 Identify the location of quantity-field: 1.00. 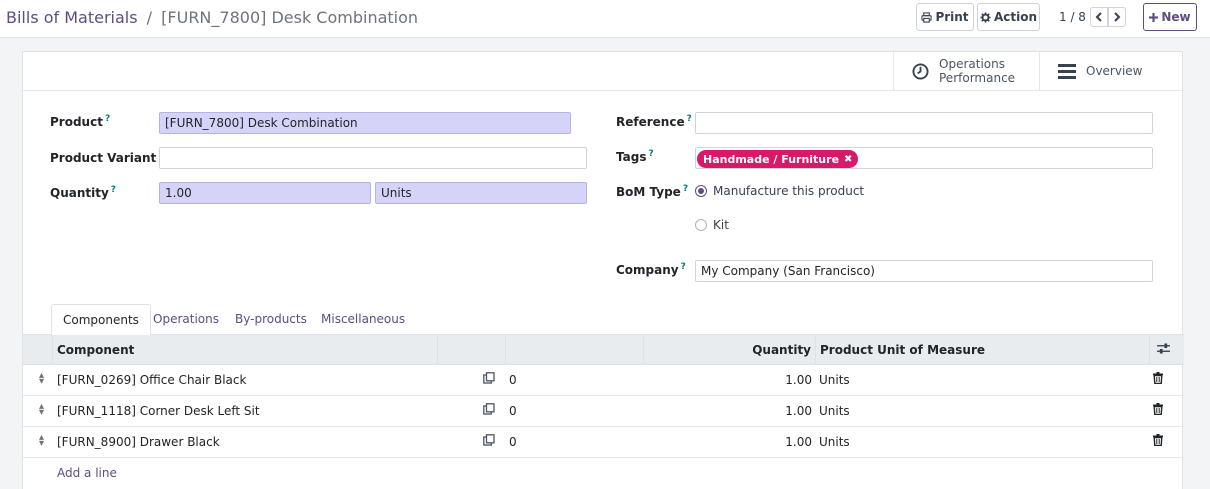
(265, 193).